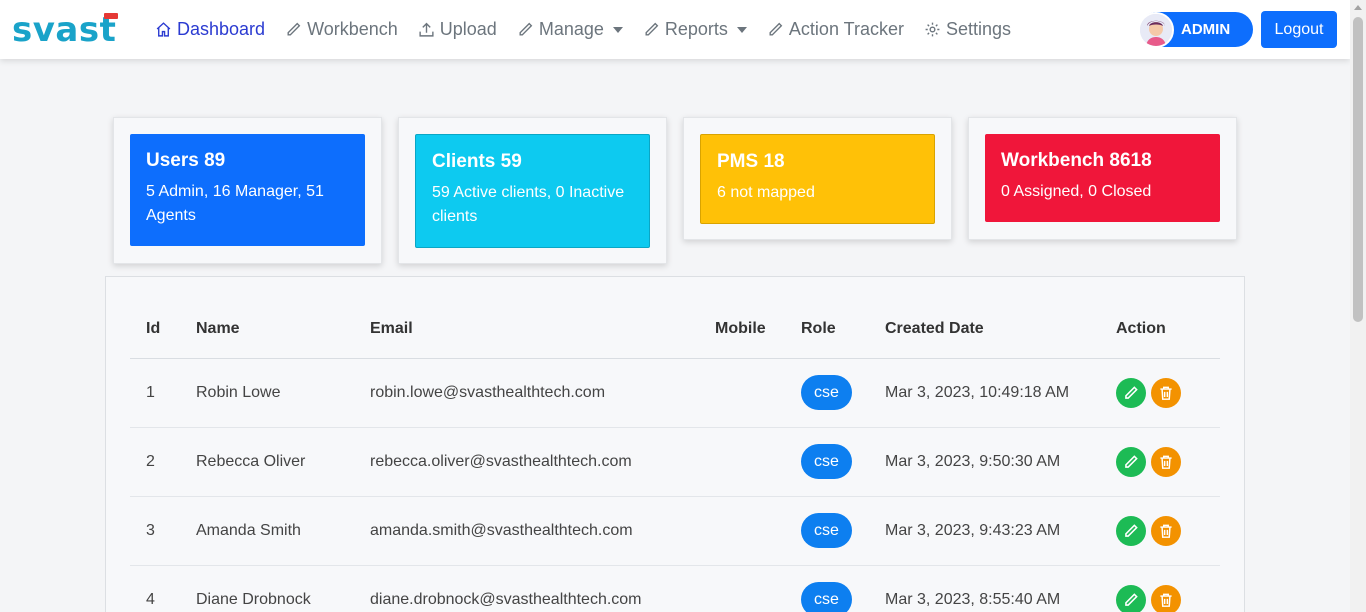 The image size is (1366, 612). Describe the element at coordinates (932, 29) in the screenshot. I see `gear-icon` at that location.